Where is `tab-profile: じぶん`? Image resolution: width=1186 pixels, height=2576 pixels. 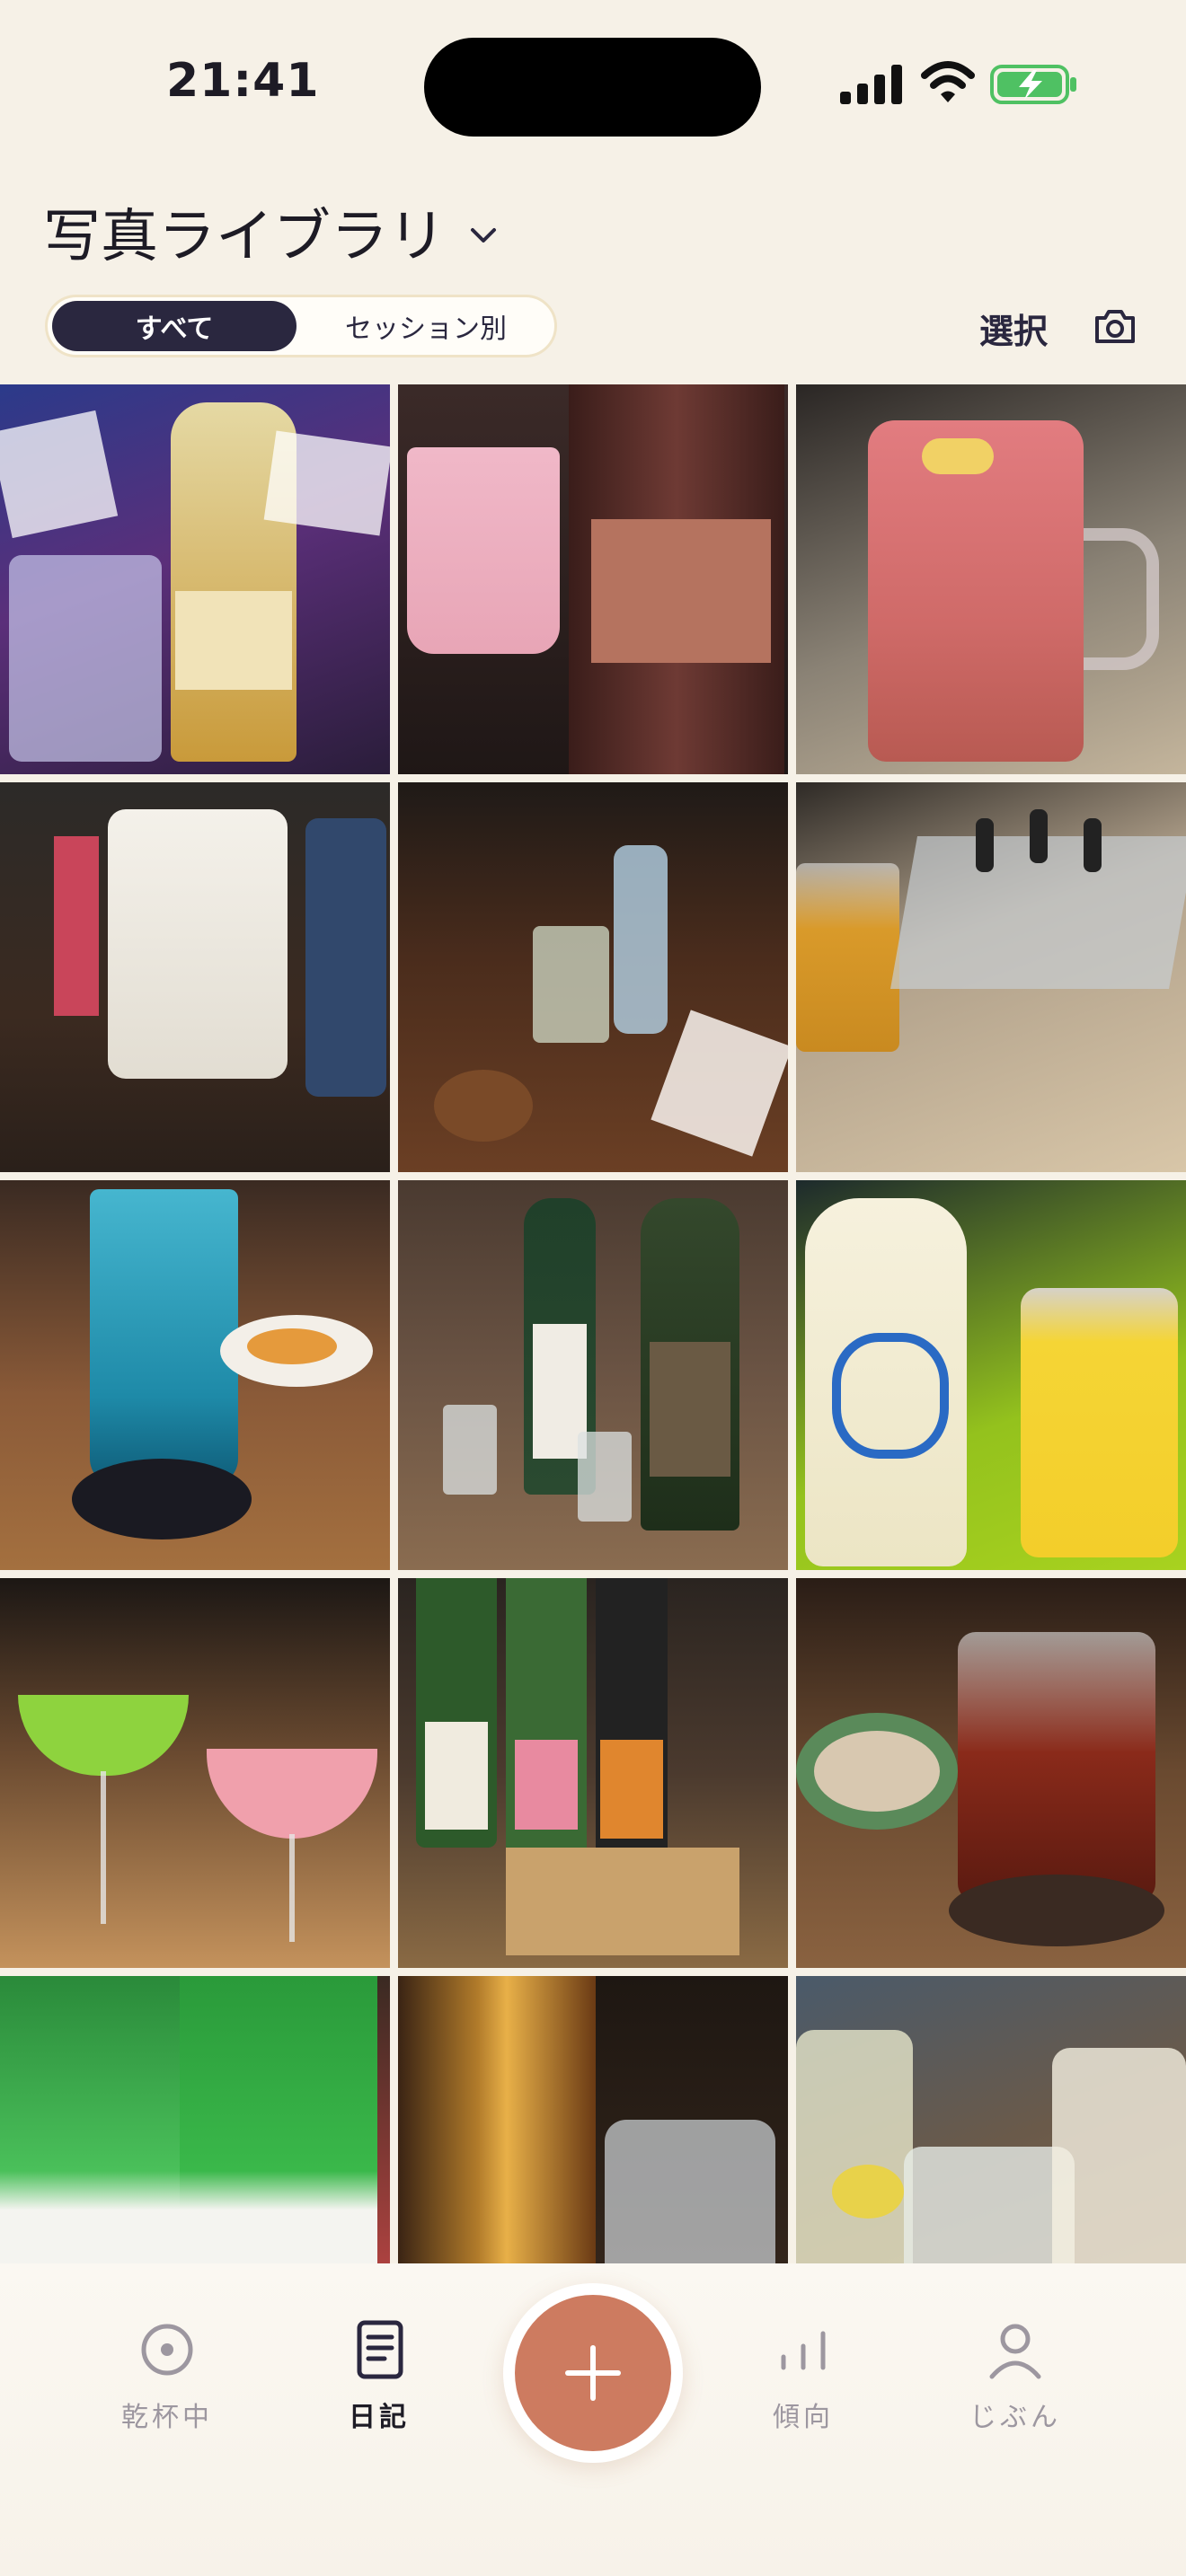 tab-profile: じぶん is located at coordinates (1015, 2375).